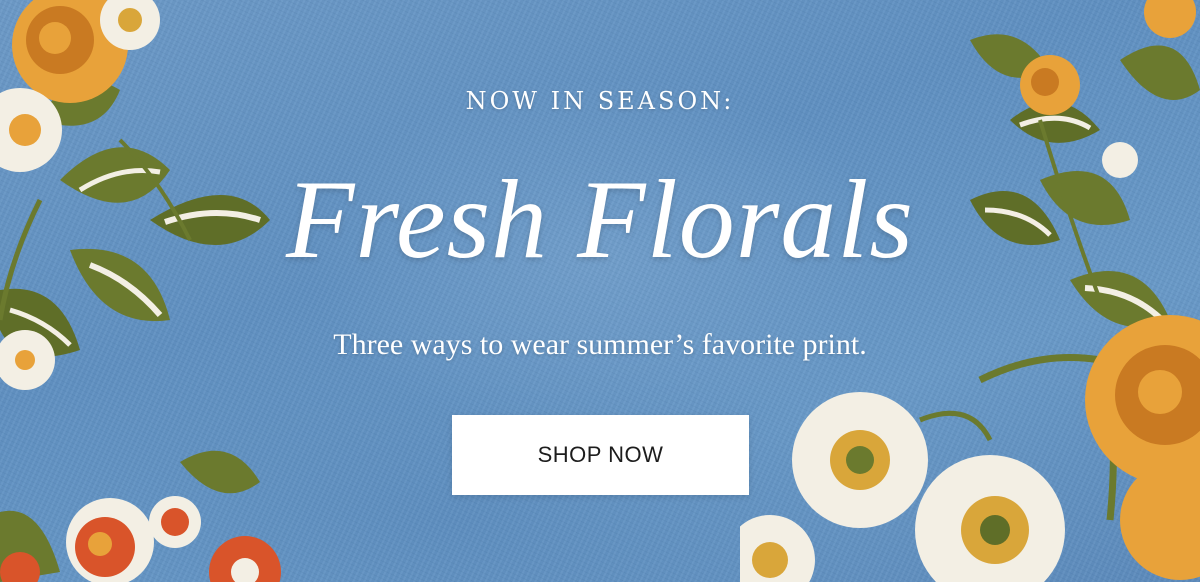 Image resolution: width=1200 pixels, height=582 pixels. What do you see at coordinates (600, 220) in the screenshot?
I see `headline: Fresh Florals` at bounding box center [600, 220].